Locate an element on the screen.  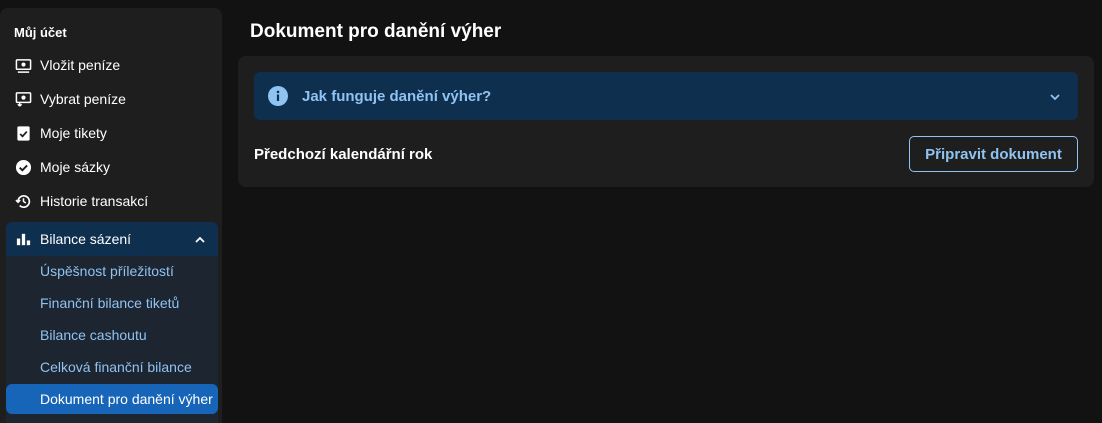
prepare-document-button: Připravit dokument is located at coordinates (993, 154).